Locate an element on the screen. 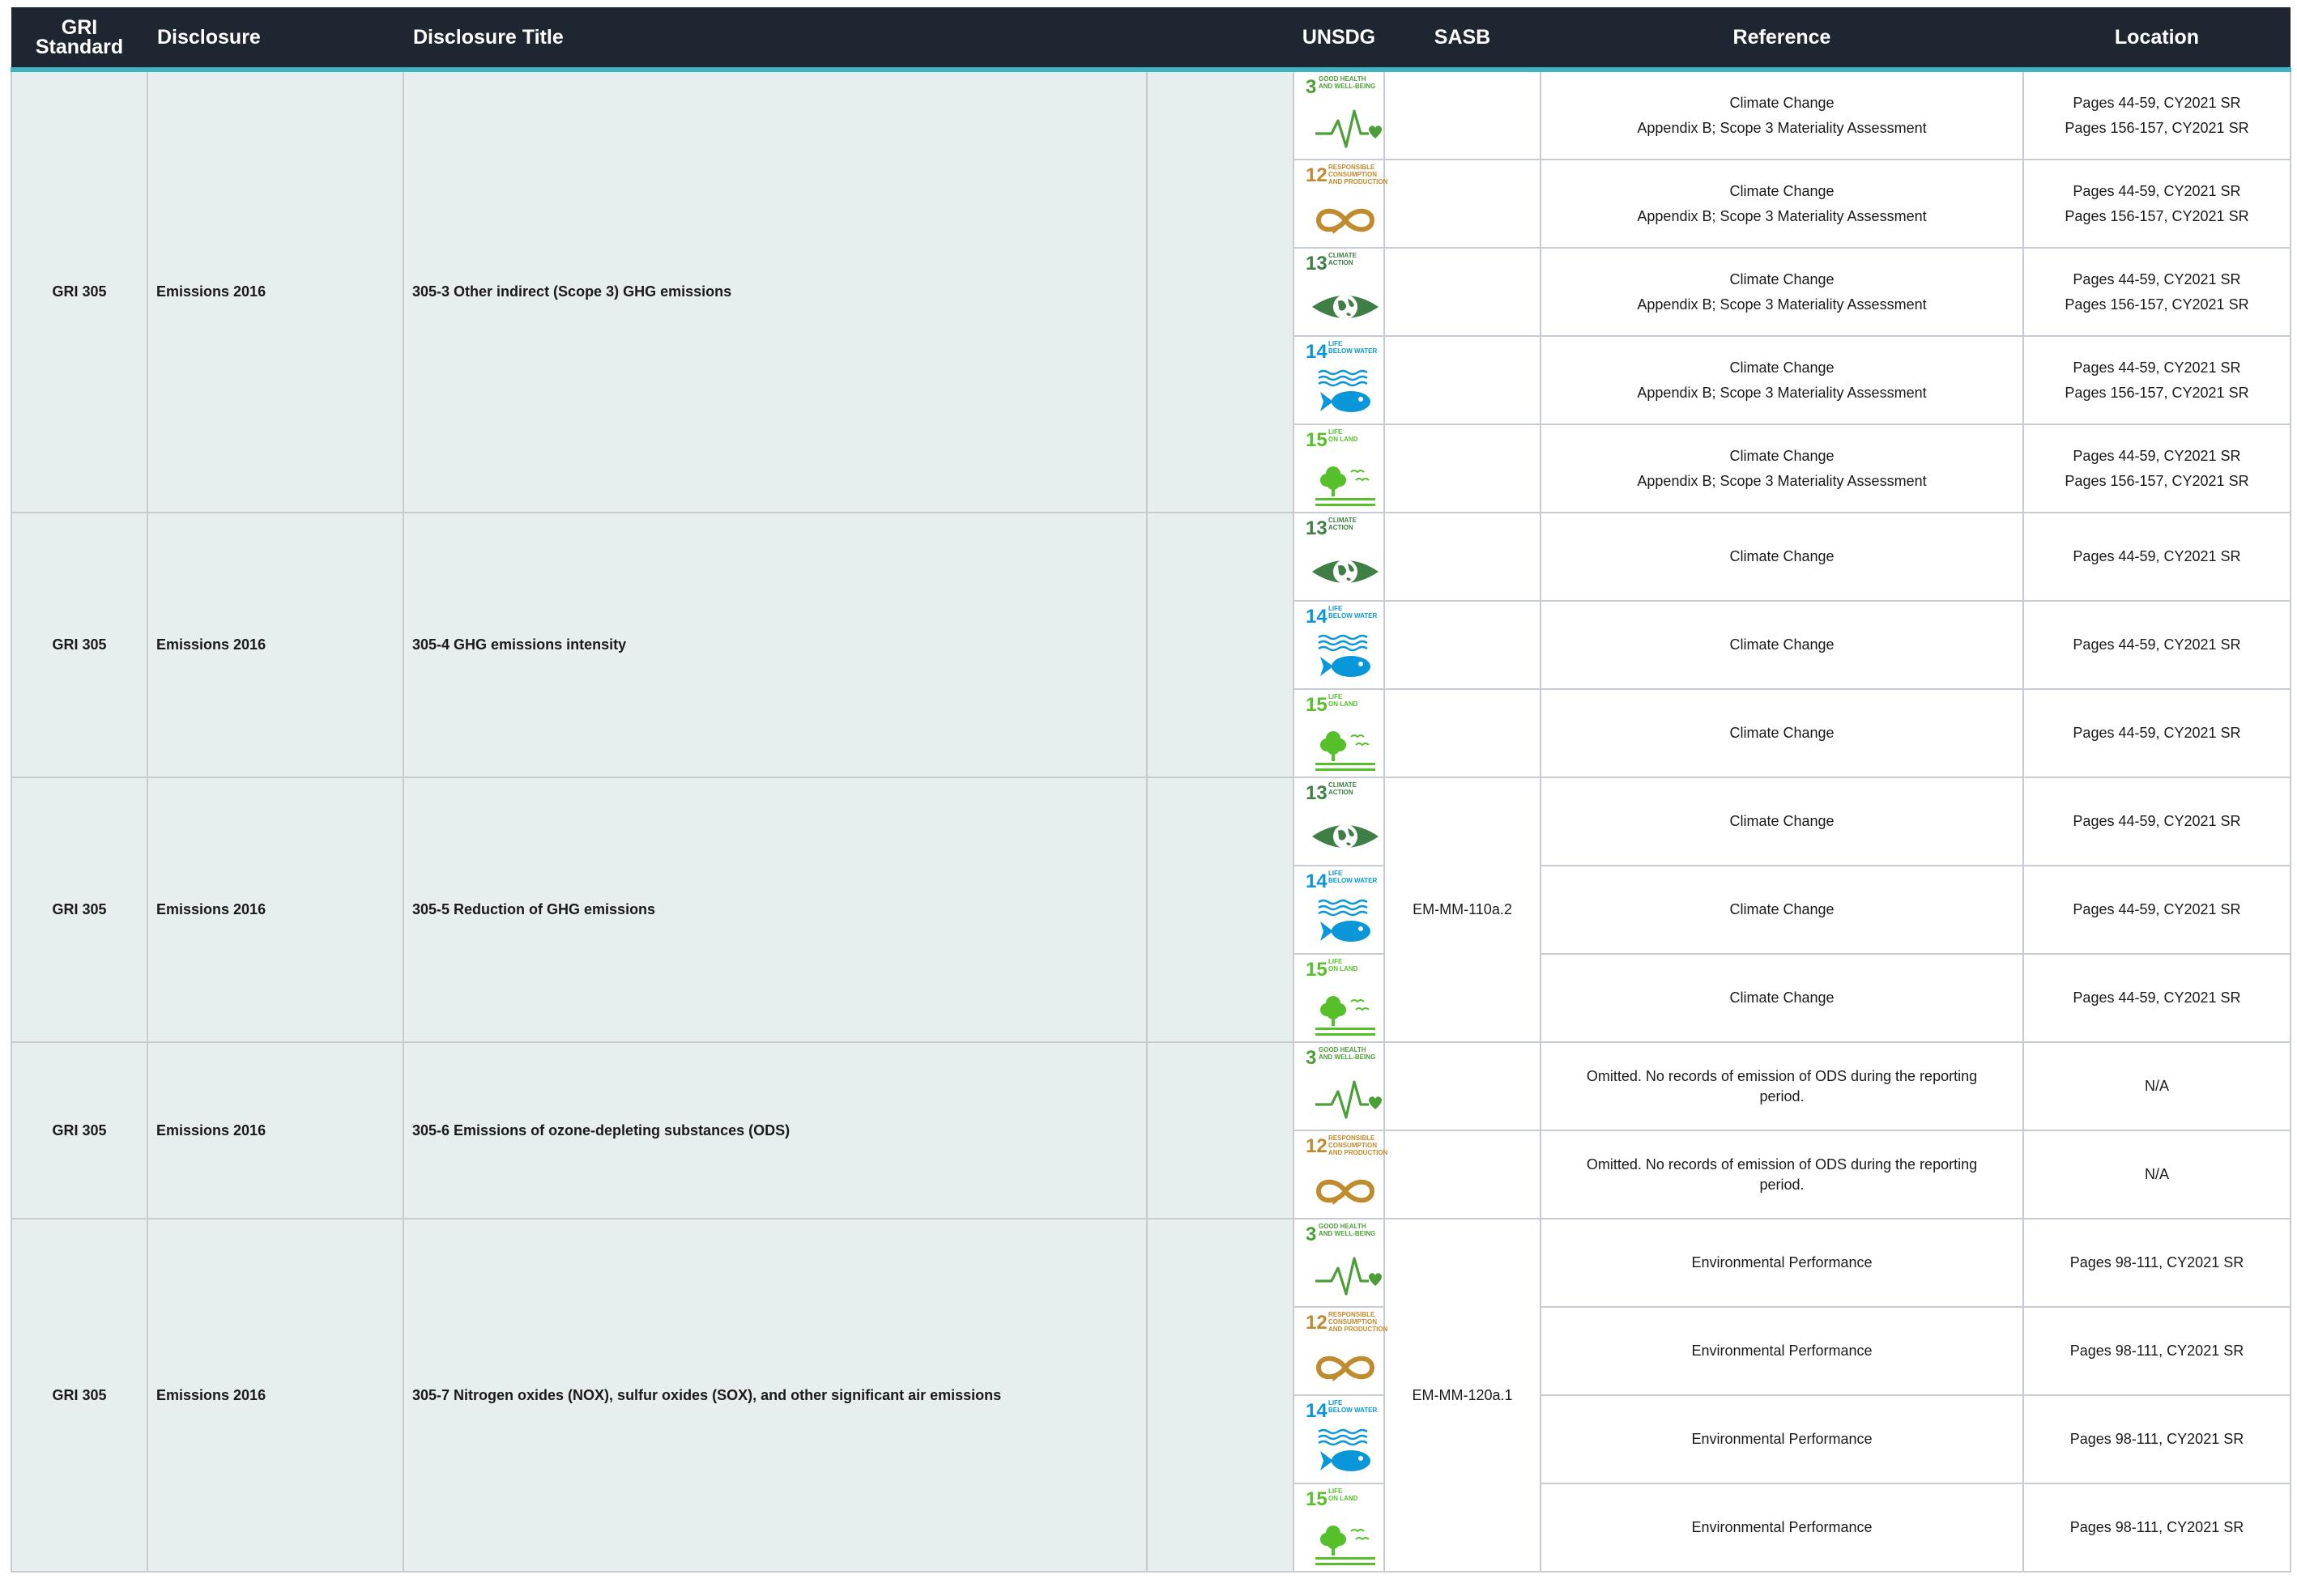 This screenshot has width=2297, height=1596. col-header-unsdg: UNSDG is located at coordinates (1338, 39).